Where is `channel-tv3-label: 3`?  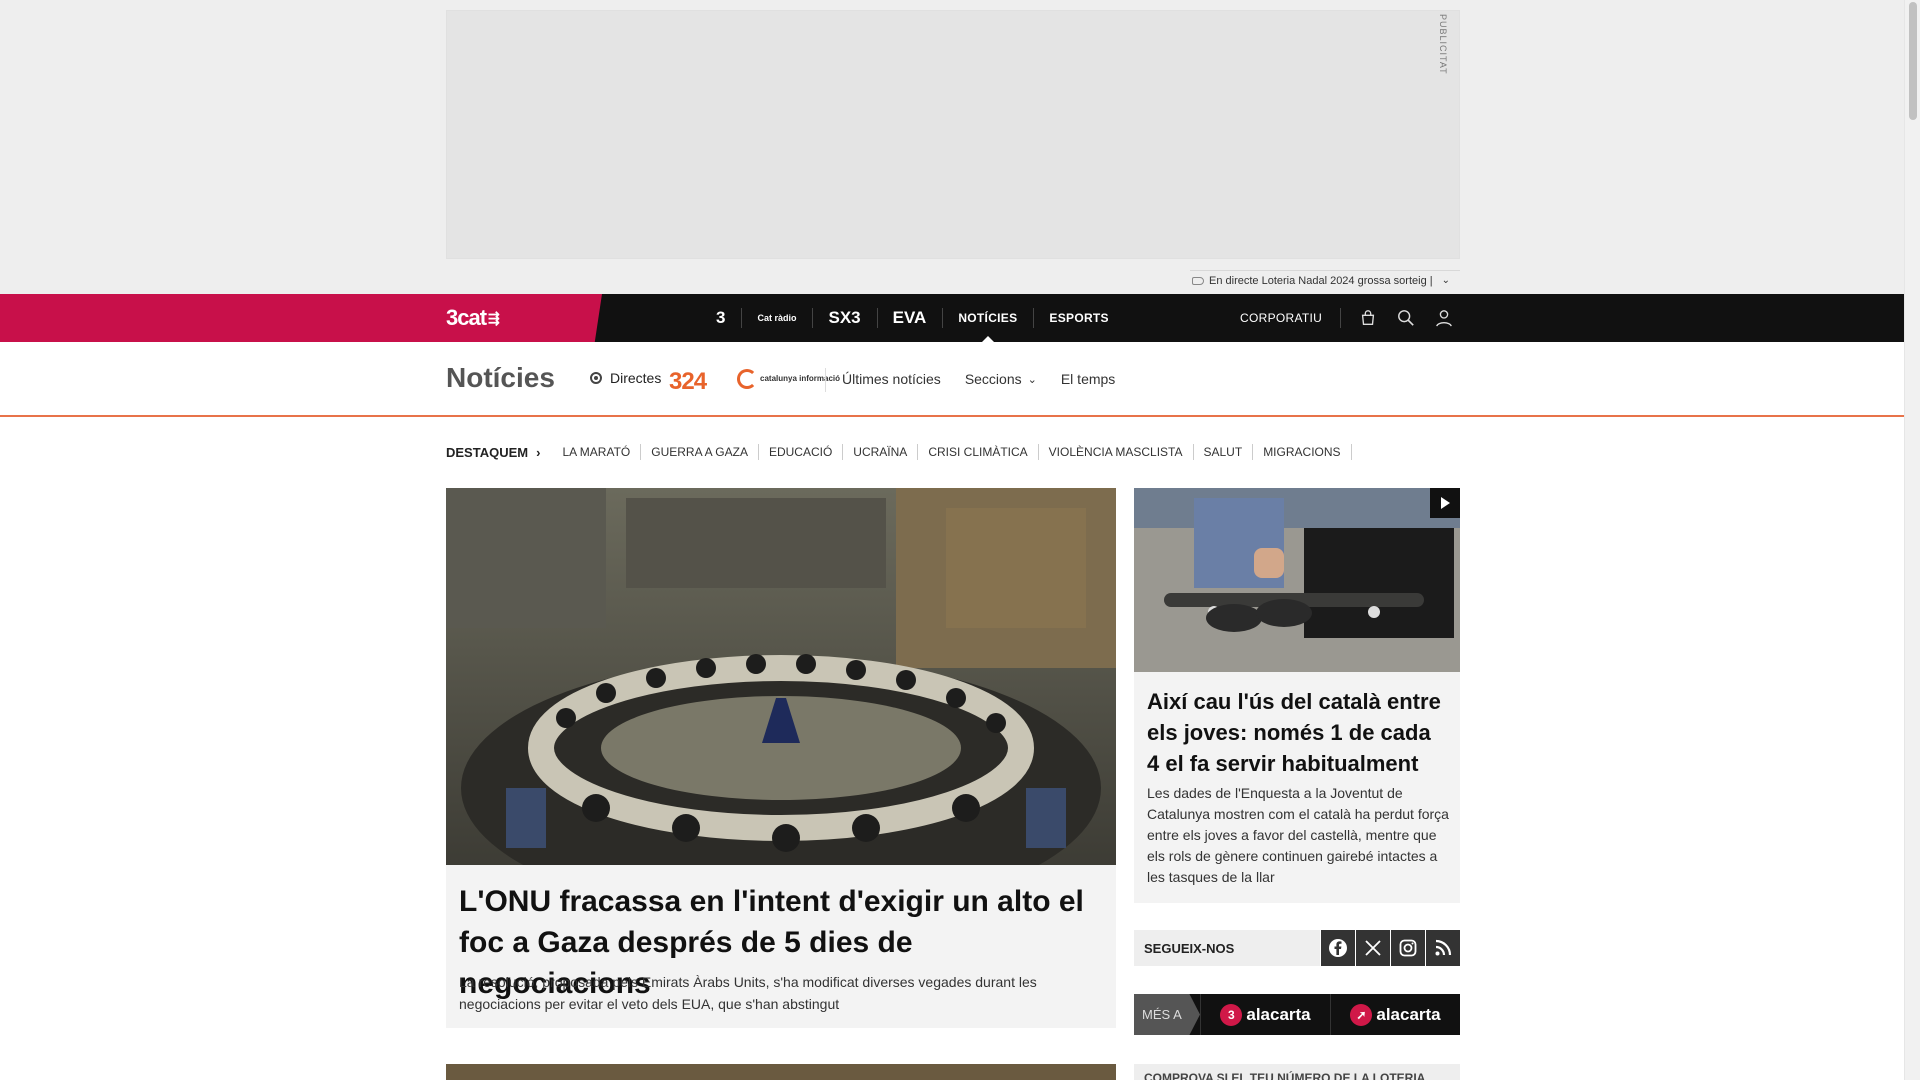 channel-tv3-label: 3 is located at coordinates (721, 317).